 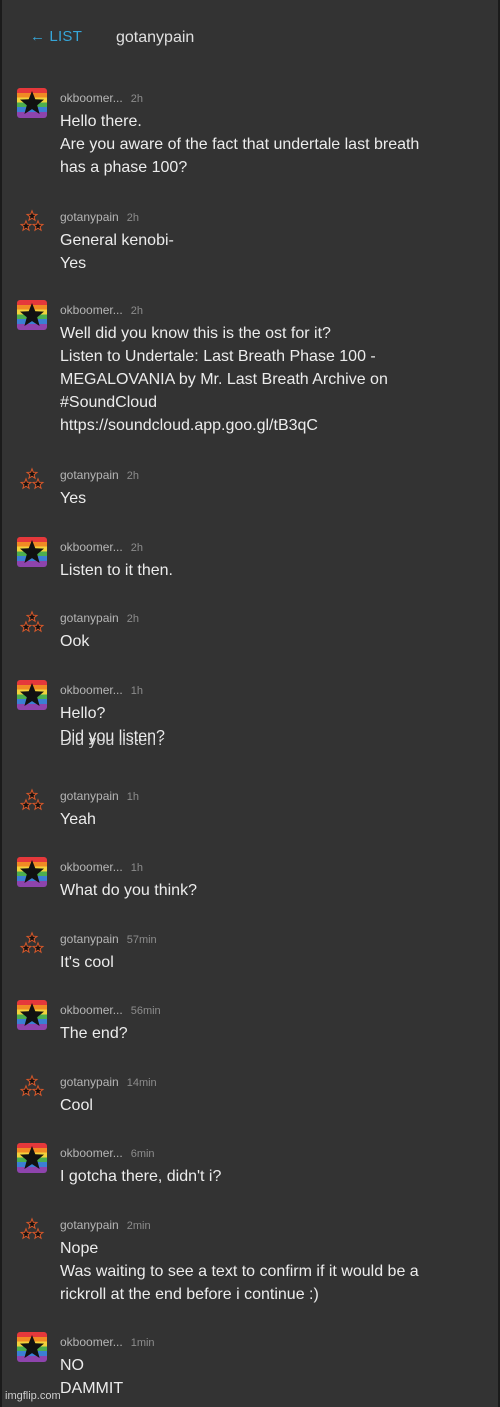 I want to click on message-meta: gotanypain 1h, so click(x=99, y=796).